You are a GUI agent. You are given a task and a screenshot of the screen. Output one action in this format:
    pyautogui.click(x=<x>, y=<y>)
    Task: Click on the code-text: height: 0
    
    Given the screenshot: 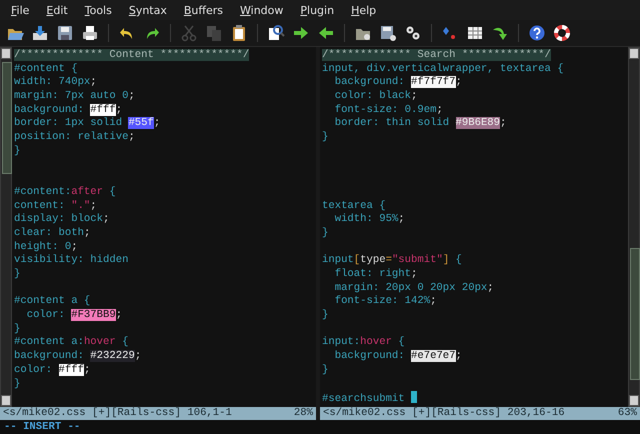 What is the action you would take?
    pyautogui.click(x=43, y=246)
    